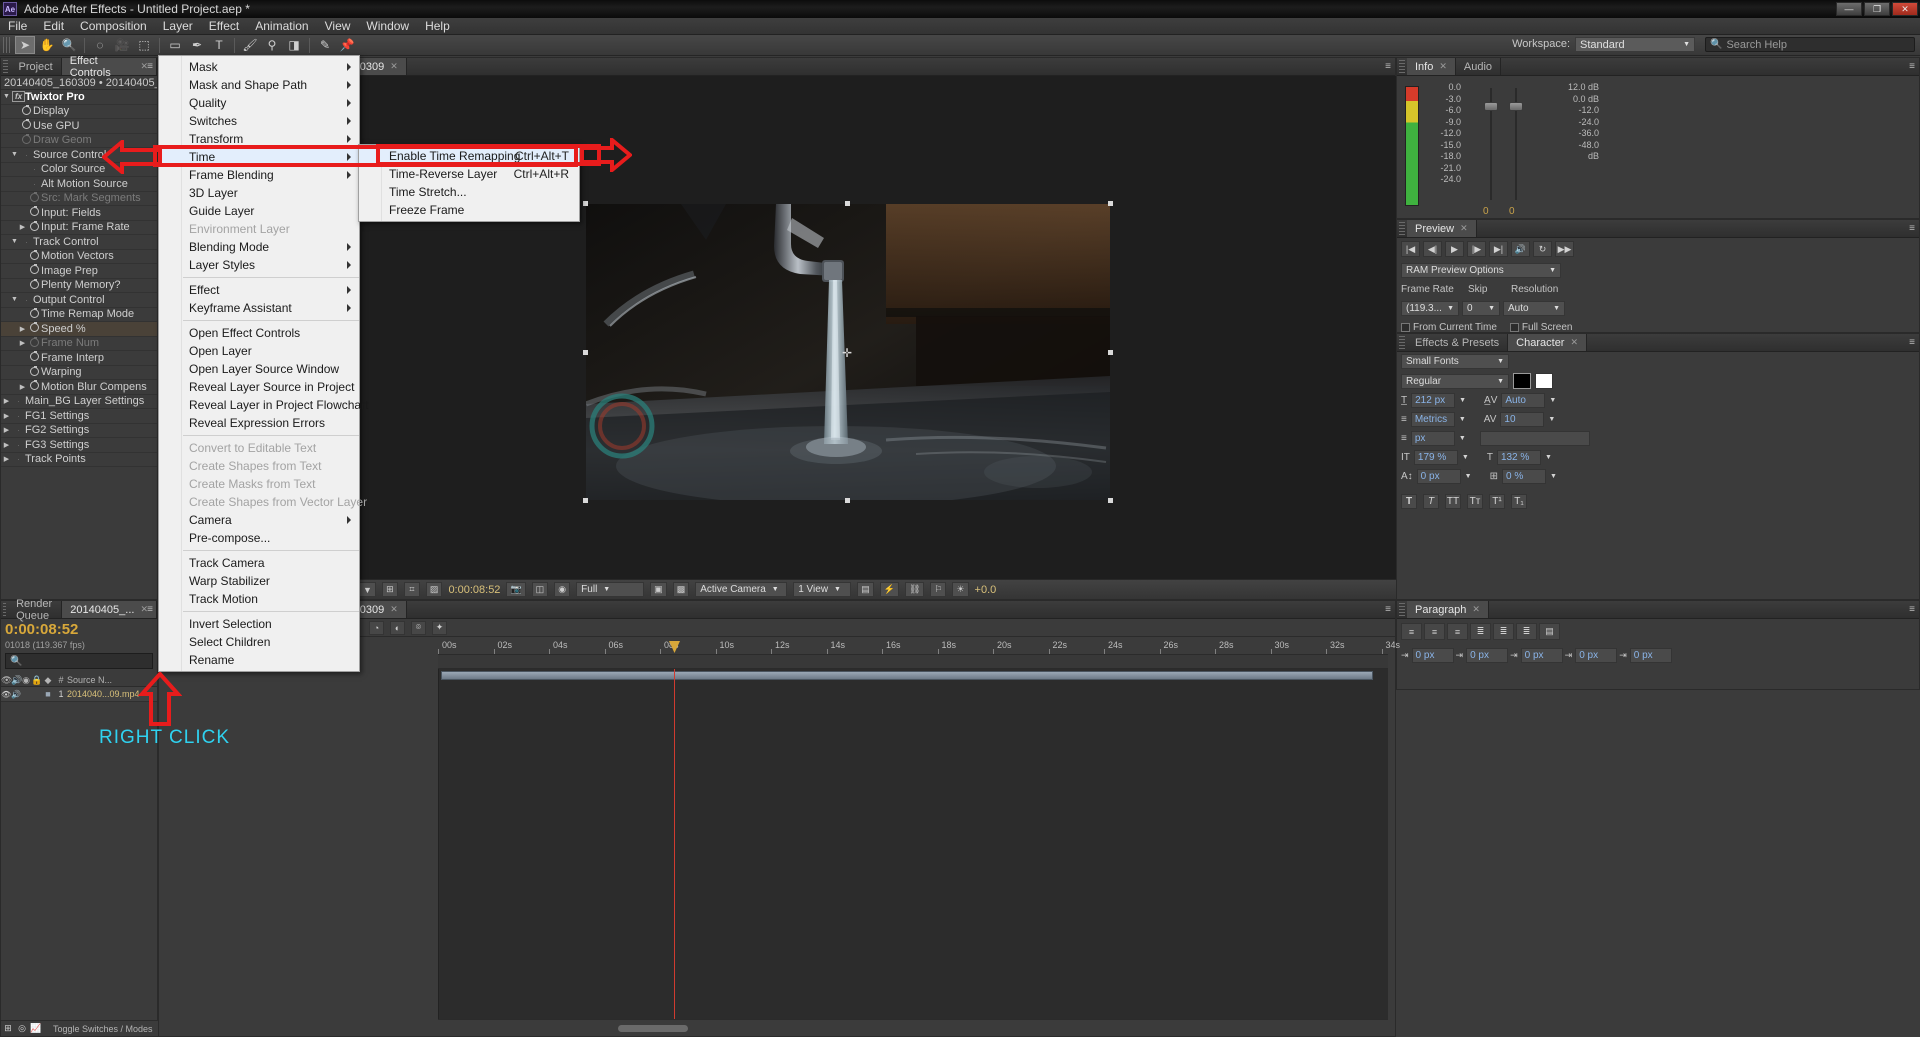 The width and height of the screenshot is (1920, 1037). I want to click on transparency-toggle-icon: ▩, so click(681, 589).